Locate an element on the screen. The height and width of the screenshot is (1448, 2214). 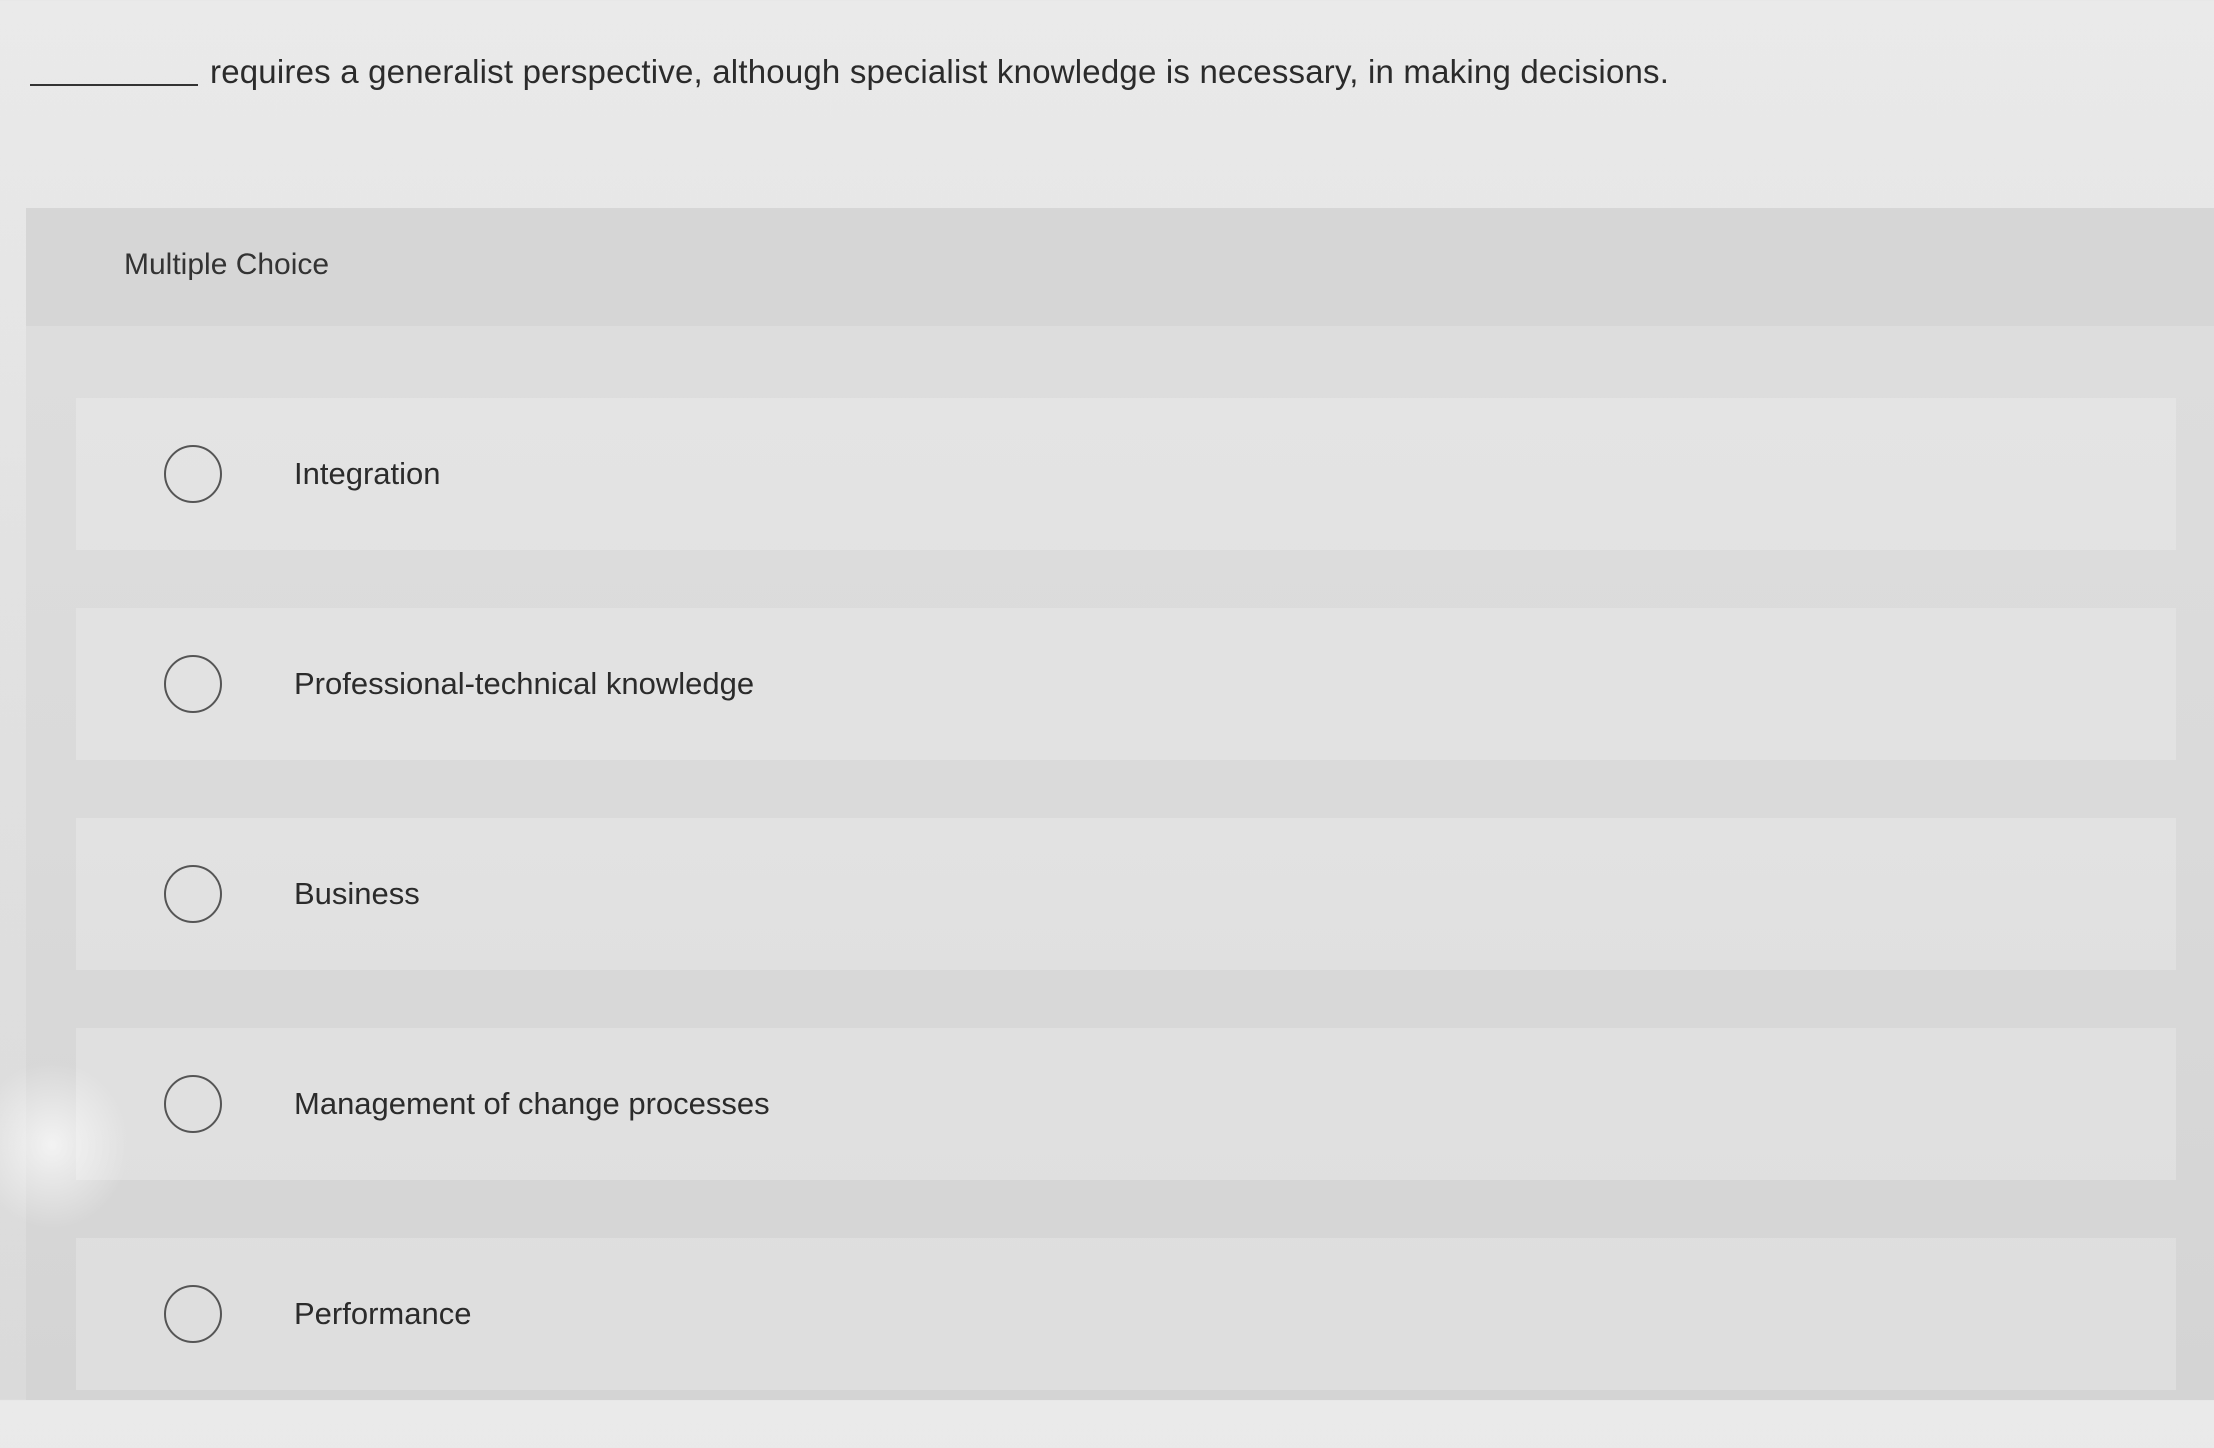
answer-option-label: Performance is located at coordinates (383, 1313).